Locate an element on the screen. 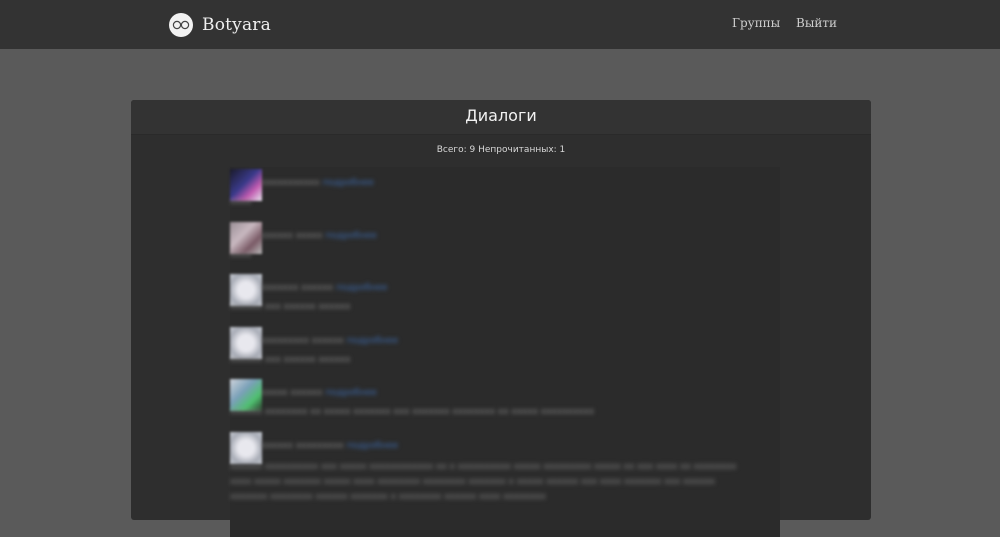  page-title: Диалоги is located at coordinates (501, 115).